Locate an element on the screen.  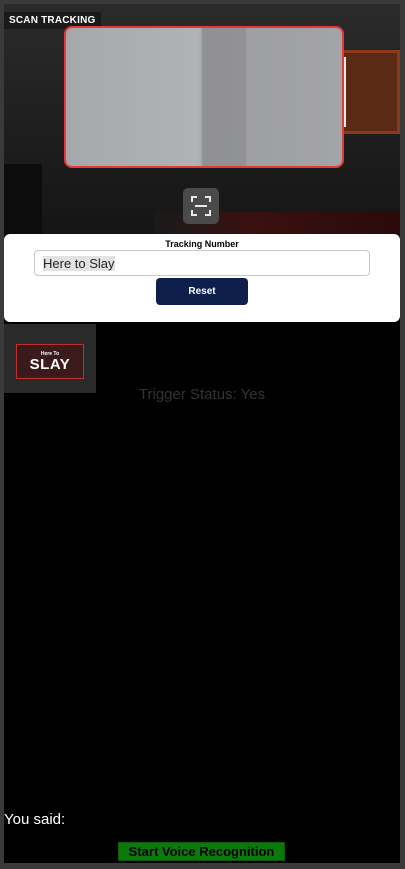
reset-button: Reset is located at coordinates (202, 291).